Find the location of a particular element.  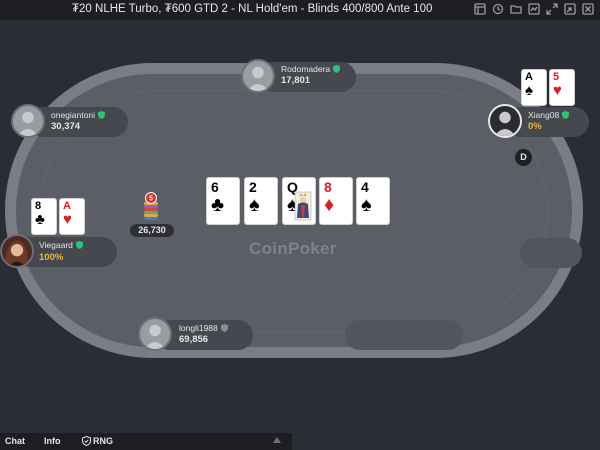

board-card-4: 8 ♦ is located at coordinates (336, 201).